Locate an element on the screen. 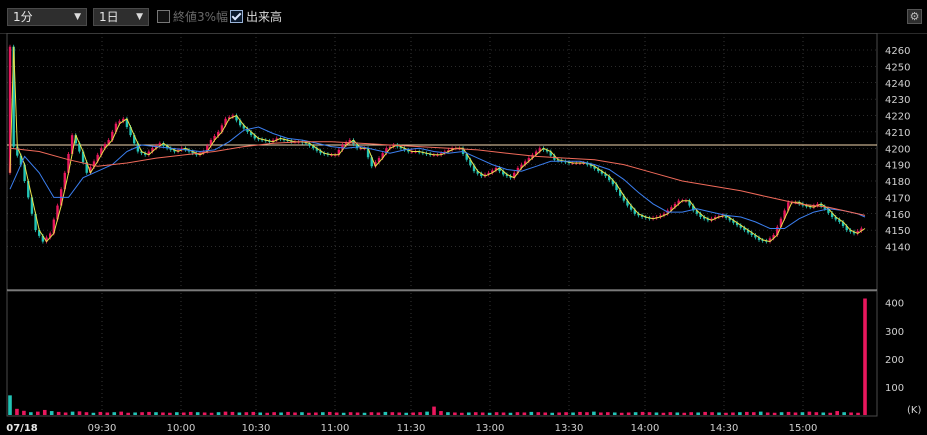 Image resolution: width=927 pixels, height=435 pixels. date-label: 07/18 is located at coordinates (22, 428).